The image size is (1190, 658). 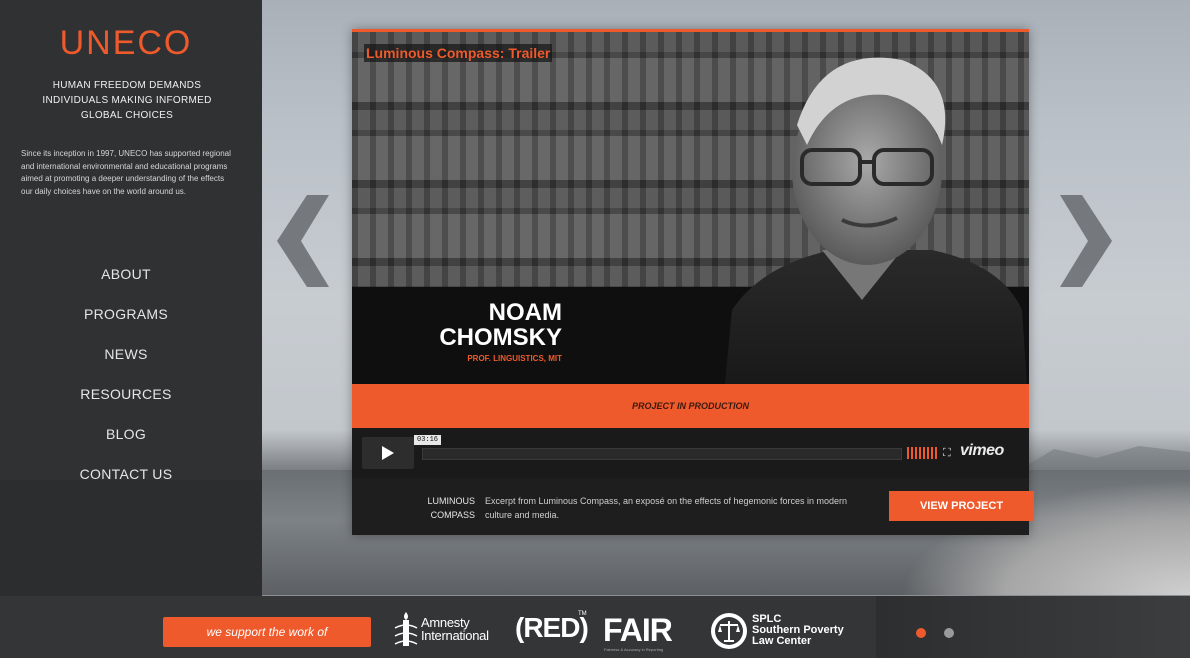 I want to click on tagline-line: HUMAN FREEDOM DEMANDS, so click(x=127, y=85).